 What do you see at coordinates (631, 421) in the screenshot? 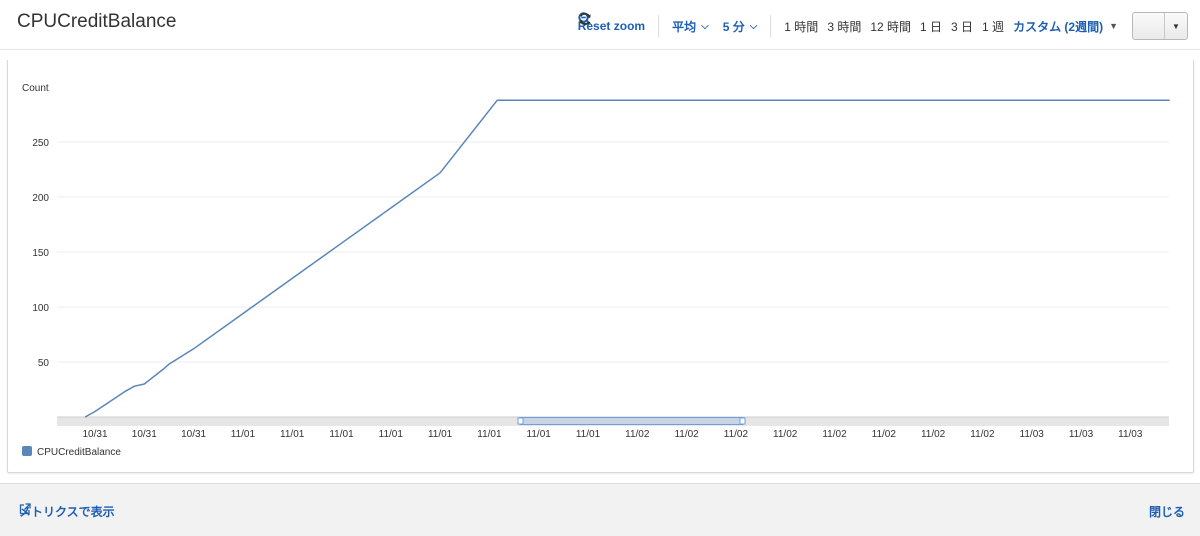
I see `navigator-selection` at bounding box center [631, 421].